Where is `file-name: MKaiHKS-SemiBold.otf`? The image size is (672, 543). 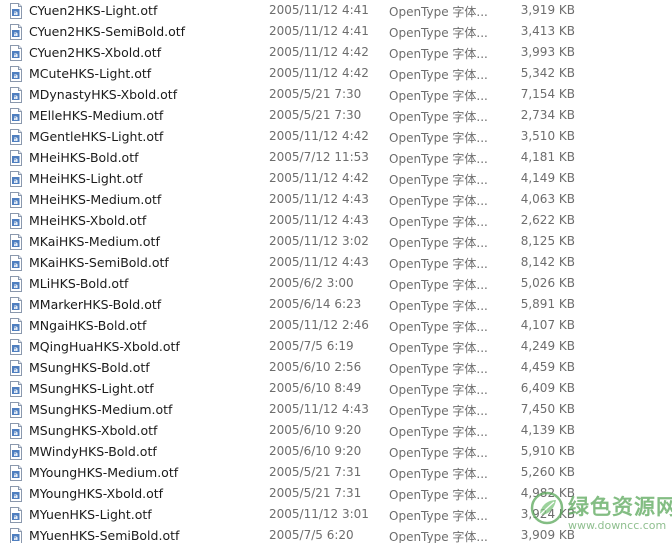 file-name: MKaiHKS-SemiBold.otf is located at coordinates (99, 262).